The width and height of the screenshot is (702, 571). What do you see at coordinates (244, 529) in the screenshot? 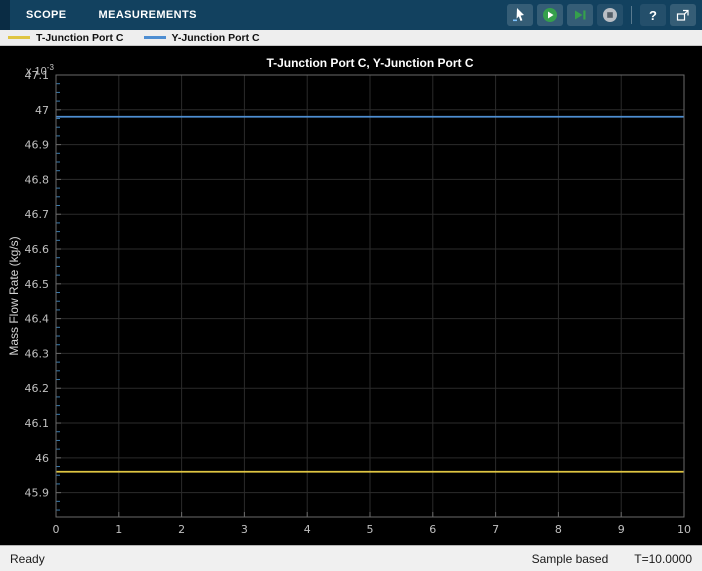
I see `svg-text: 3` at bounding box center [244, 529].